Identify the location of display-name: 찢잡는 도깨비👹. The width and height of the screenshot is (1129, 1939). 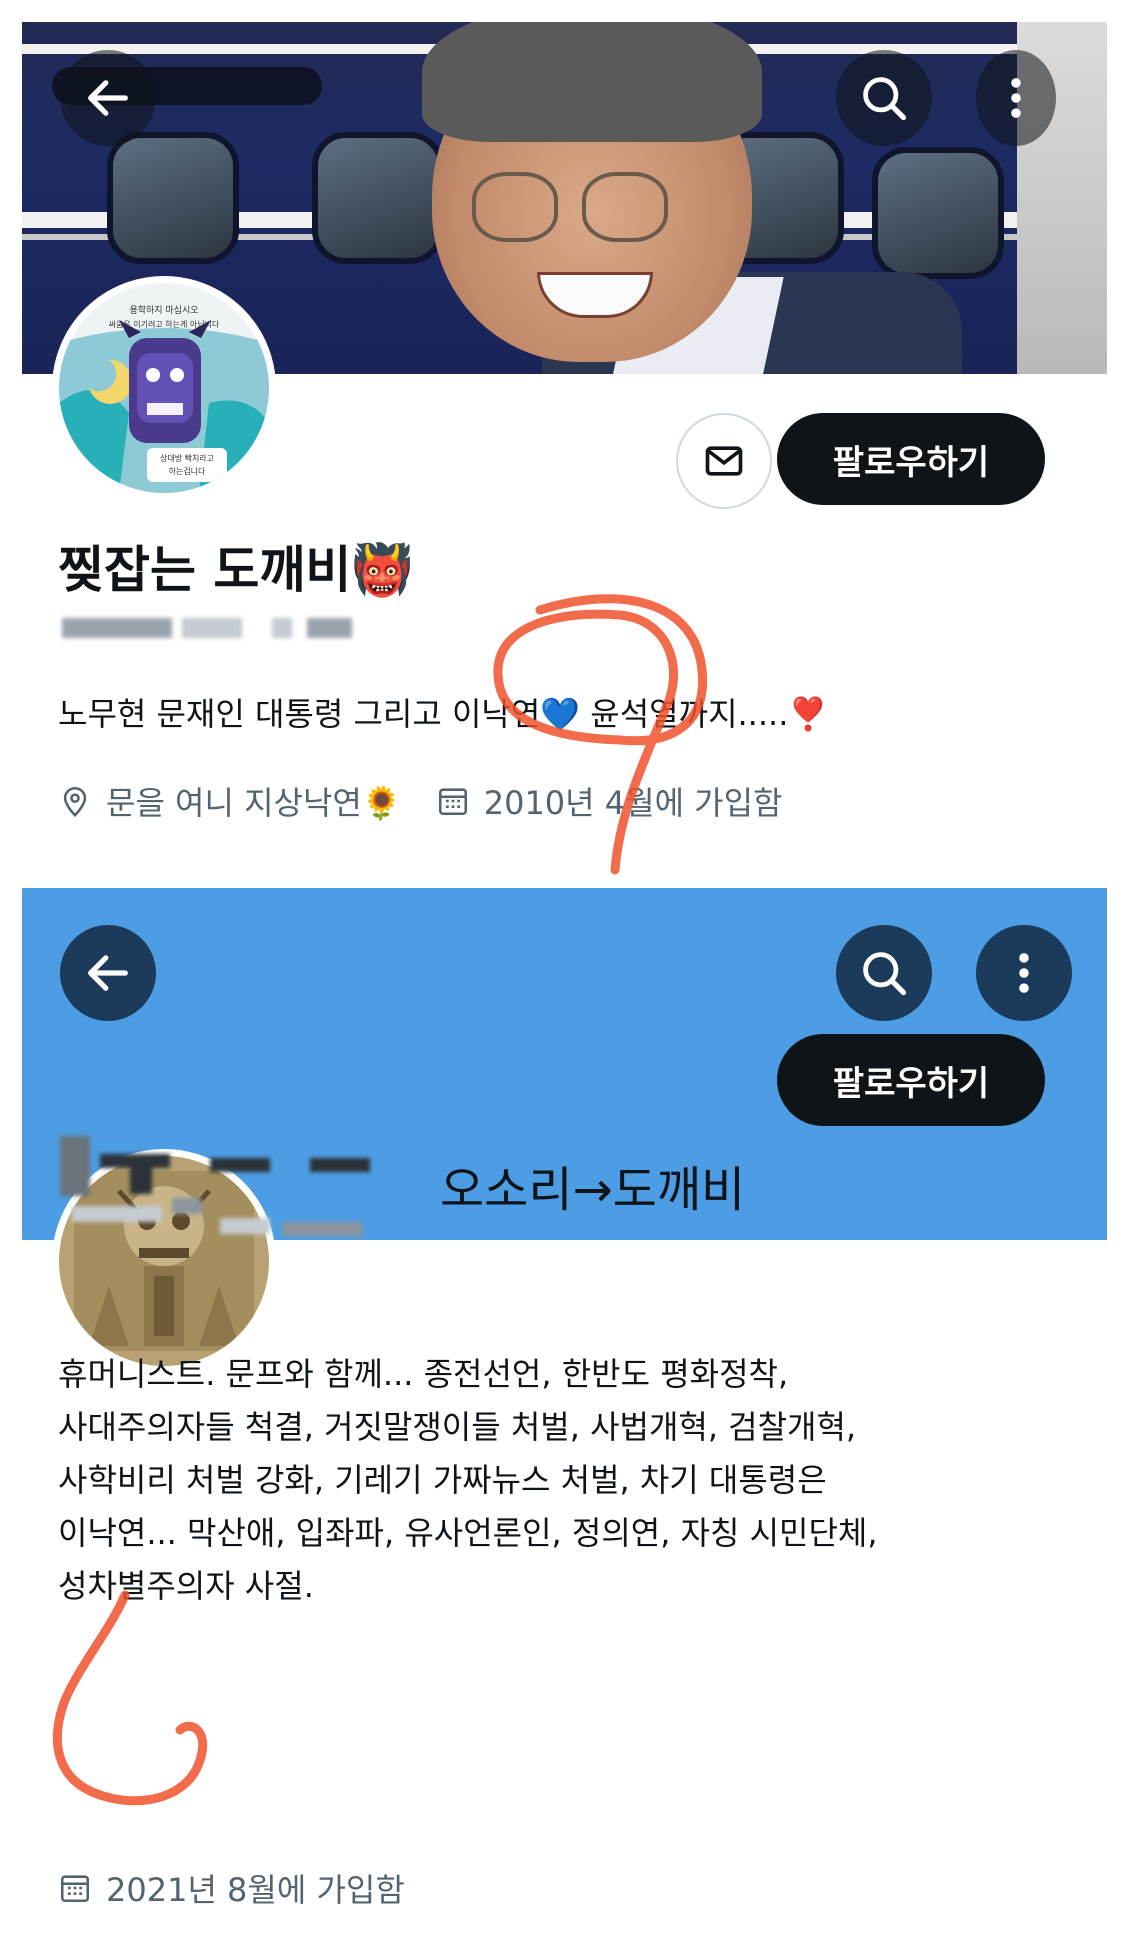
(236, 570).